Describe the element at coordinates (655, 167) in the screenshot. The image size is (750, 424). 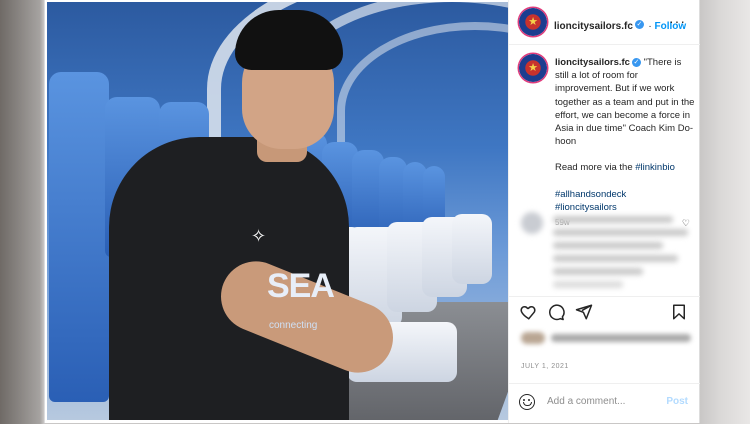
I see `linkinbio-link: #linkinbio` at that location.